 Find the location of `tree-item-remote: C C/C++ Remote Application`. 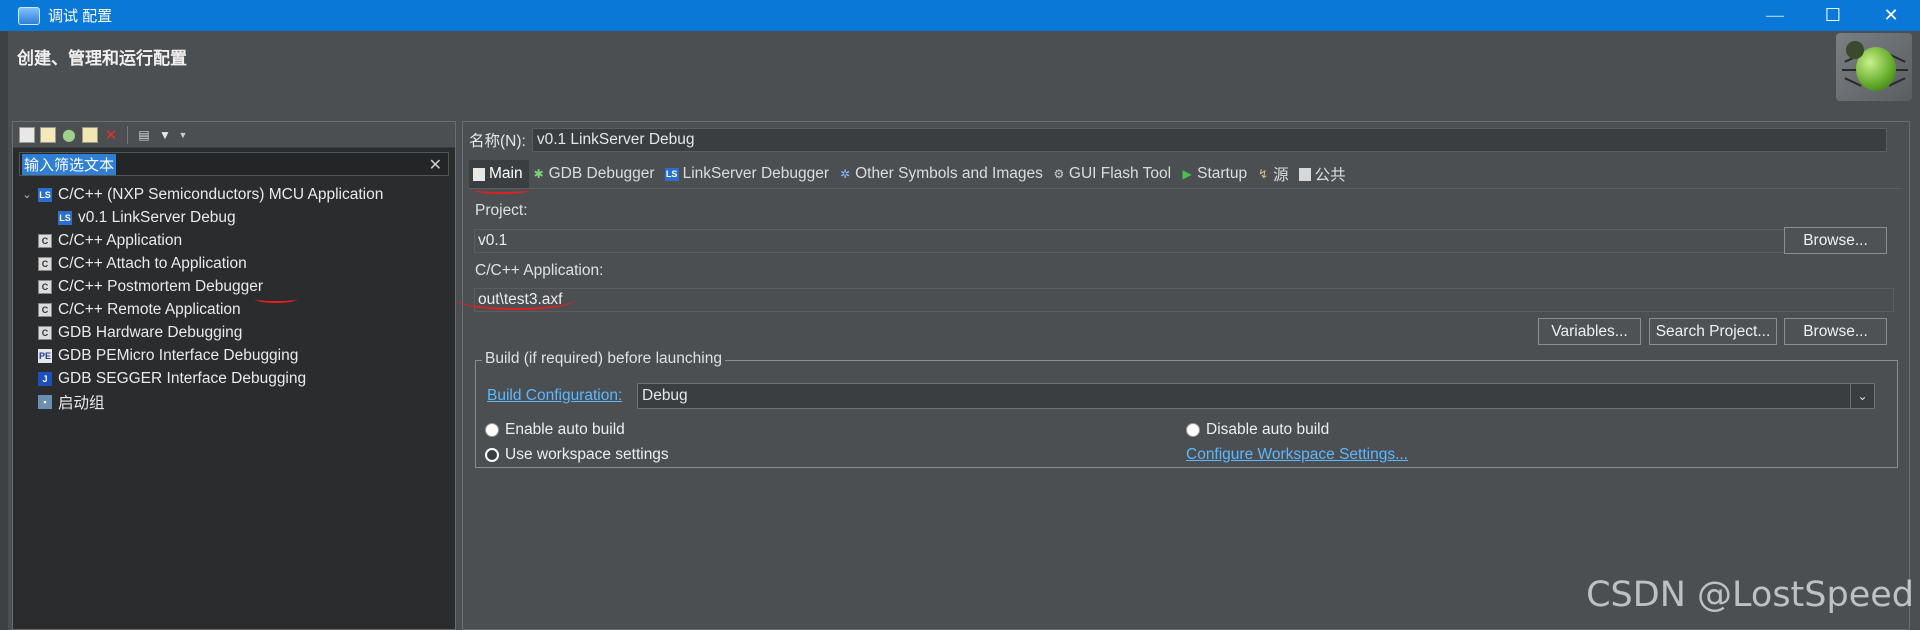

tree-item-remote: C C/C++ Remote Application is located at coordinates (234, 309).